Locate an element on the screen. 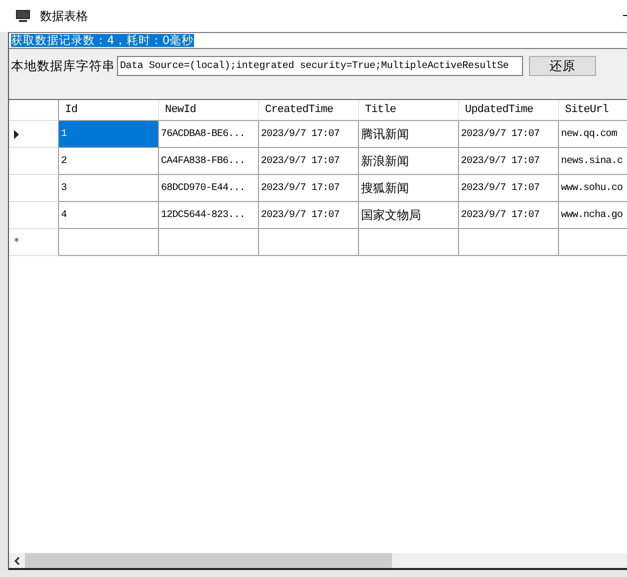 Image resolution: width=627 pixels, height=577 pixels. column-header: UpdatedTime is located at coordinates (509, 110).